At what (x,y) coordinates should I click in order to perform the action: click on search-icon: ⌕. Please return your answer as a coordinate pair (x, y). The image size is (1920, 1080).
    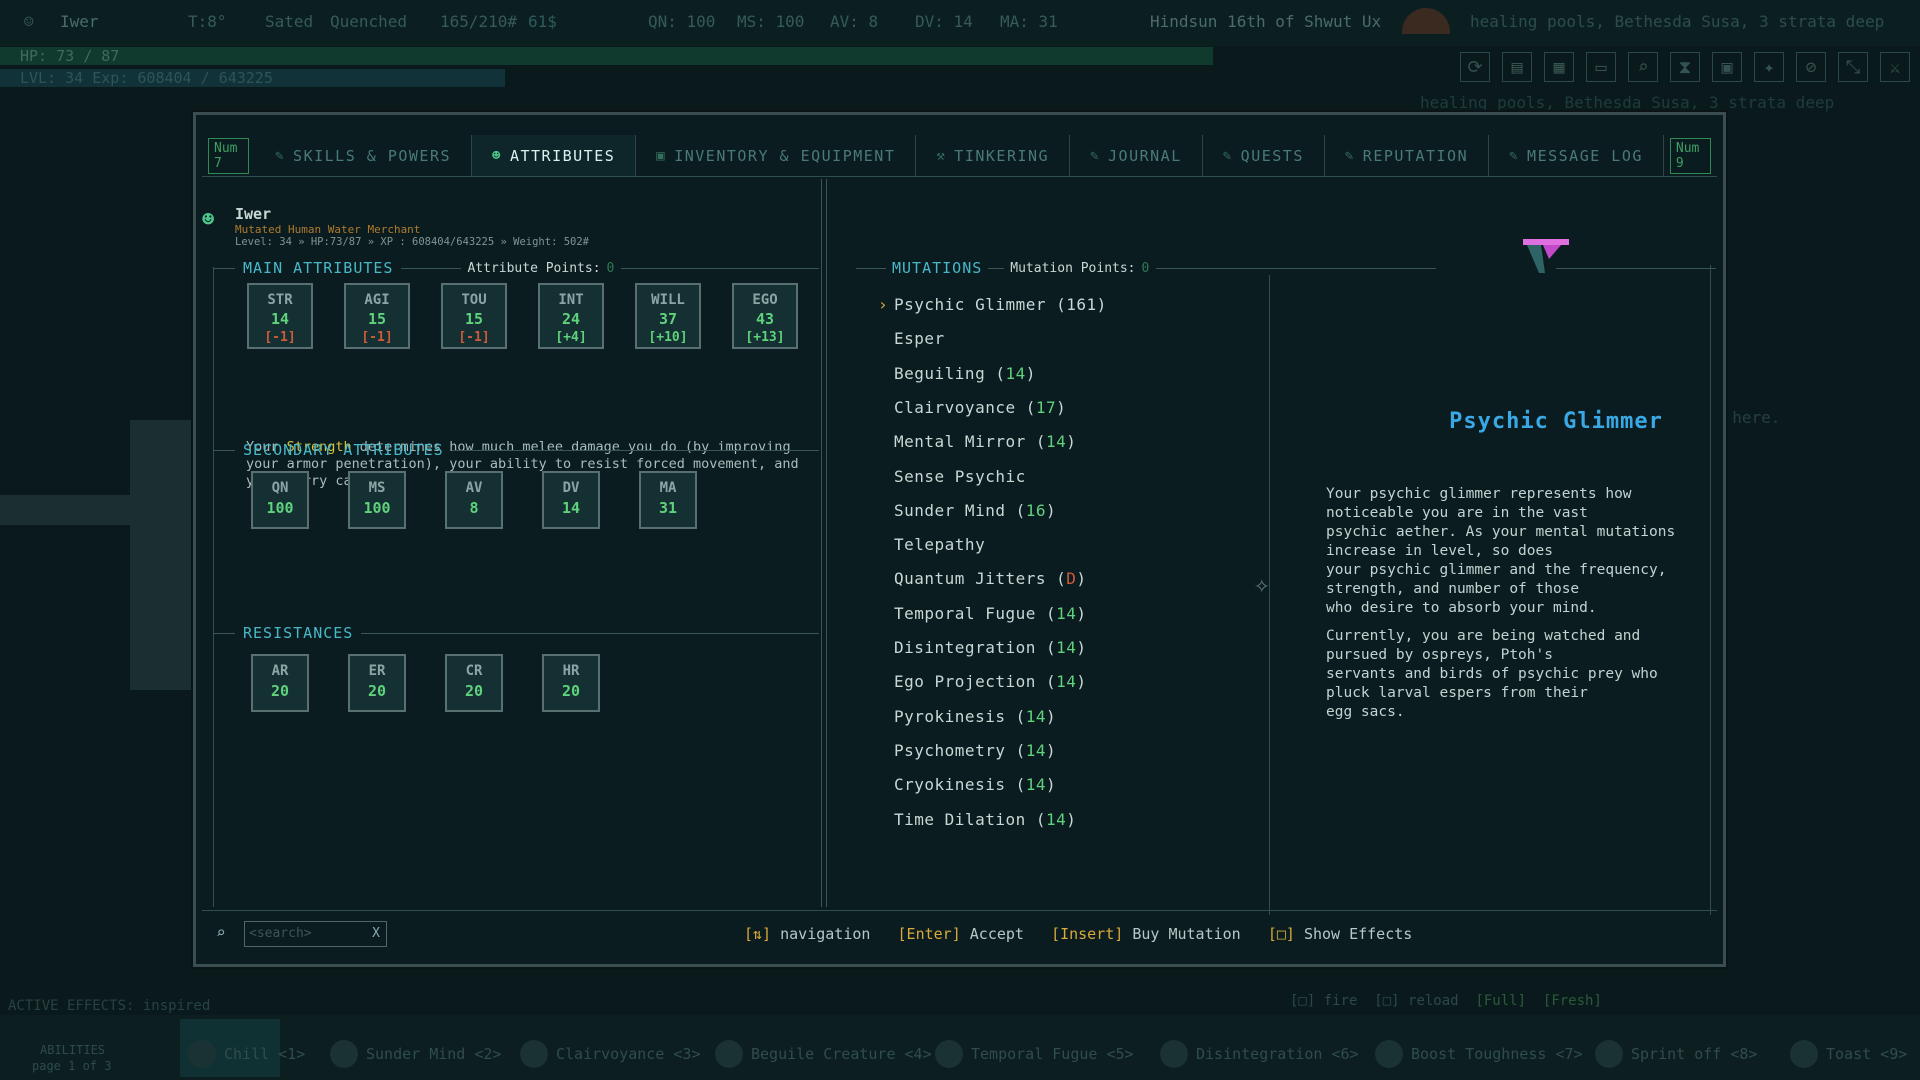
    Looking at the image, I should click on (1643, 67).